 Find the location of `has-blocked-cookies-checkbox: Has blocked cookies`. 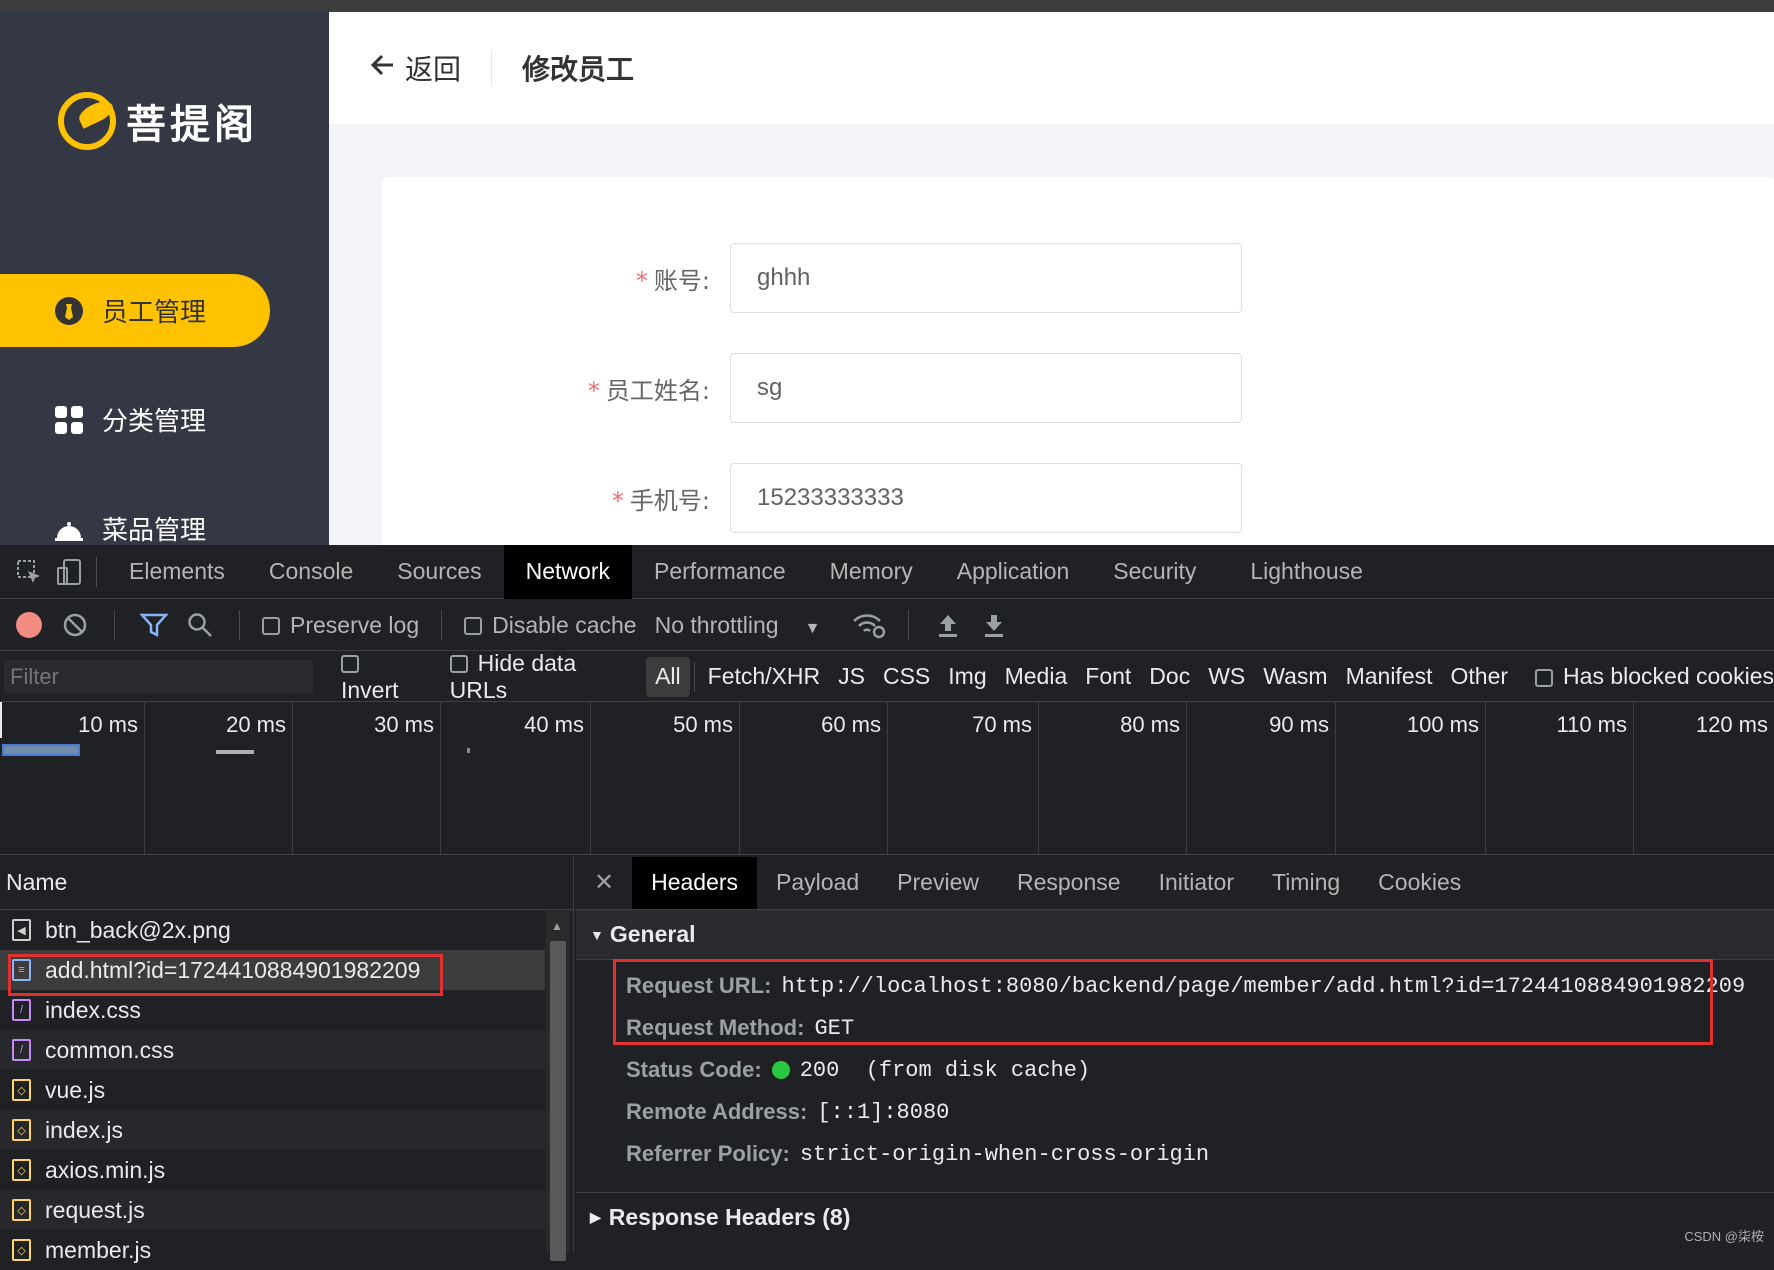

has-blocked-cookies-checkbox: Has blocked cookies is located at coordinates (1654, 676).